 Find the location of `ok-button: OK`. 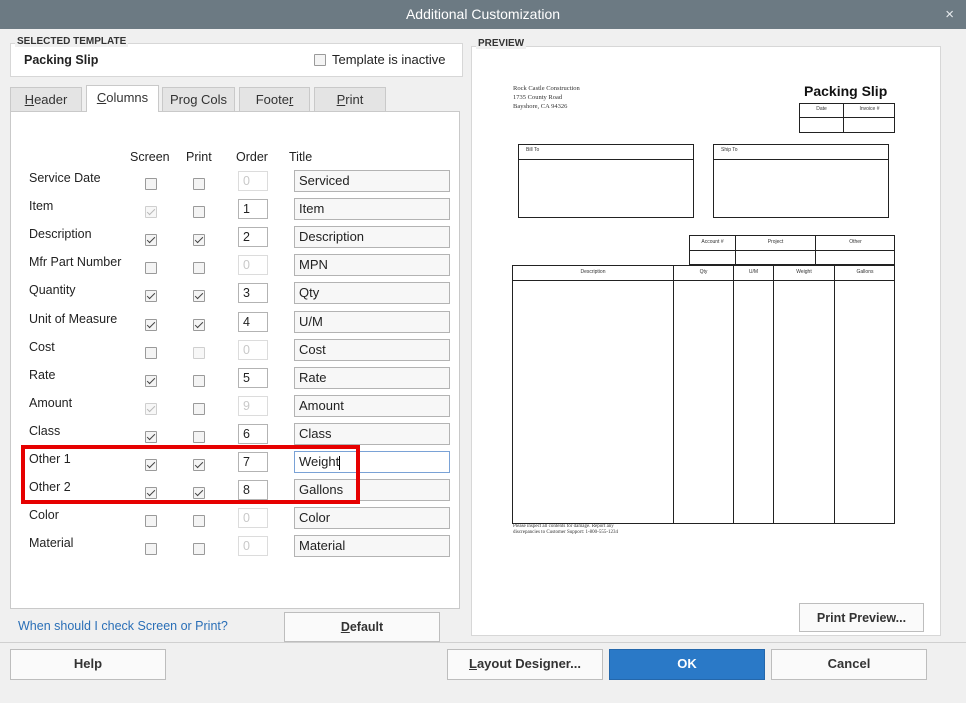

ok-button: OK is located at coordinates (687, 664).